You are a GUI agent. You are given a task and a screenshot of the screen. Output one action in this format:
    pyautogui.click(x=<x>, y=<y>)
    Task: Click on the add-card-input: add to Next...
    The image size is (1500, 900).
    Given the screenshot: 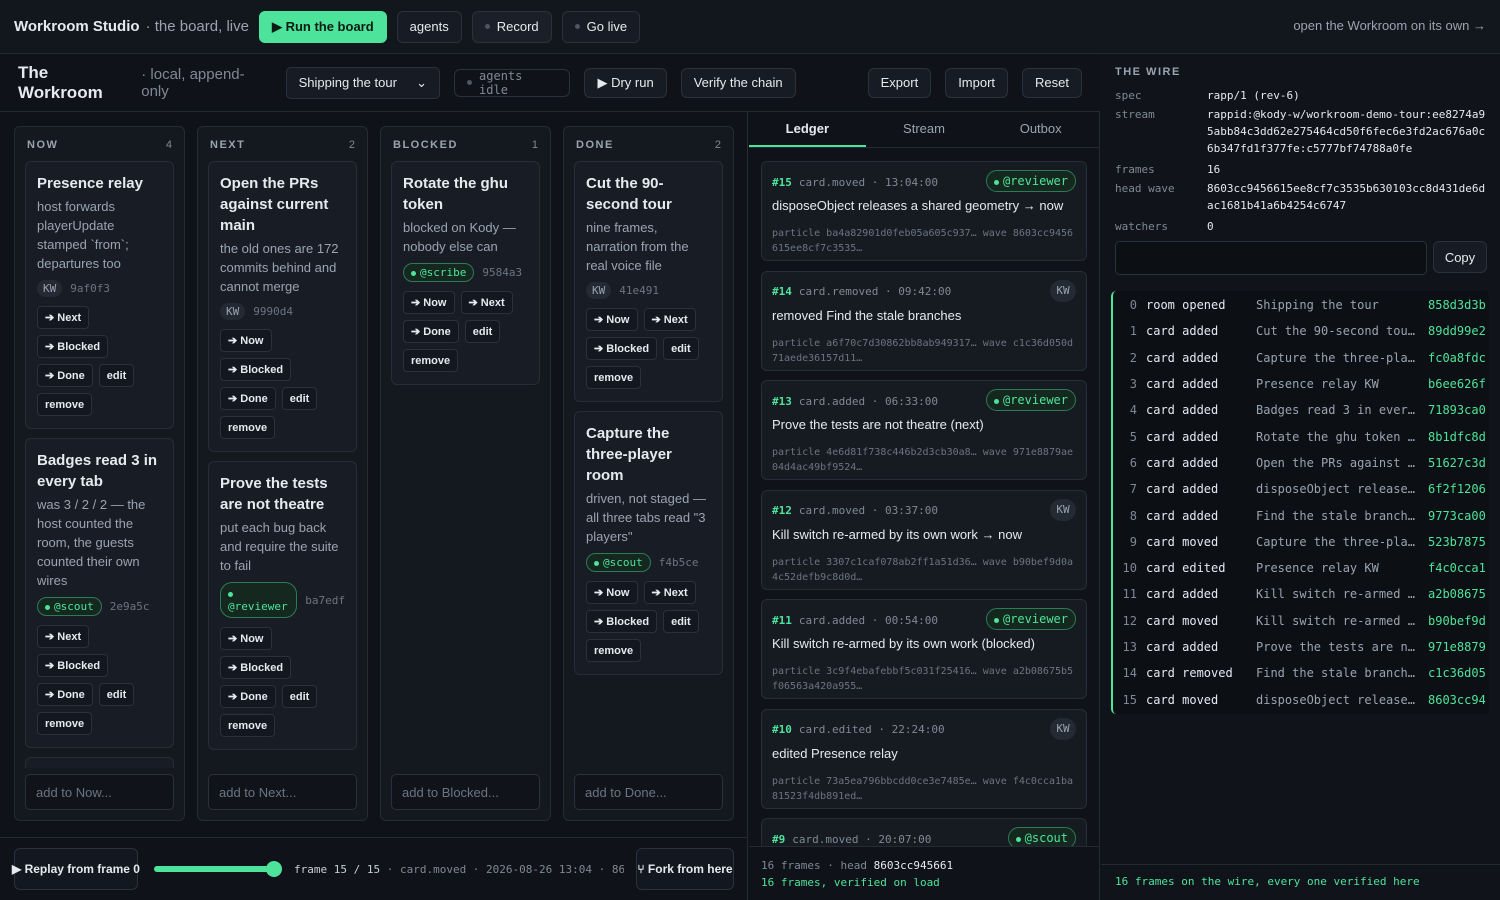 What is the action you would take?
    pyautogui.click(x=282, y=792)
    